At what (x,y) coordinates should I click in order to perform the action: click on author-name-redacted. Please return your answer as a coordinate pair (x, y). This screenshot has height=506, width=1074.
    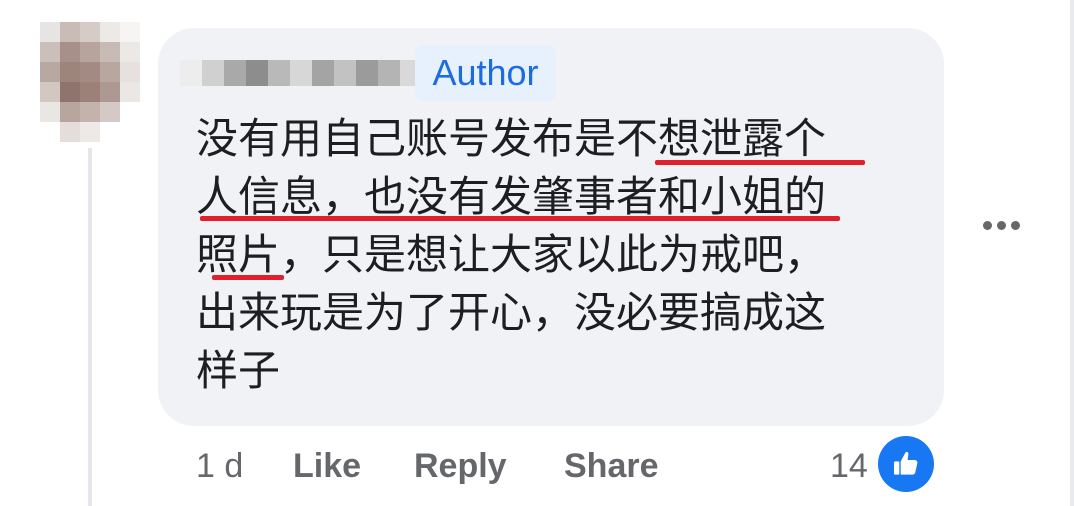
    Looking at the image, I should click on (301, 73).